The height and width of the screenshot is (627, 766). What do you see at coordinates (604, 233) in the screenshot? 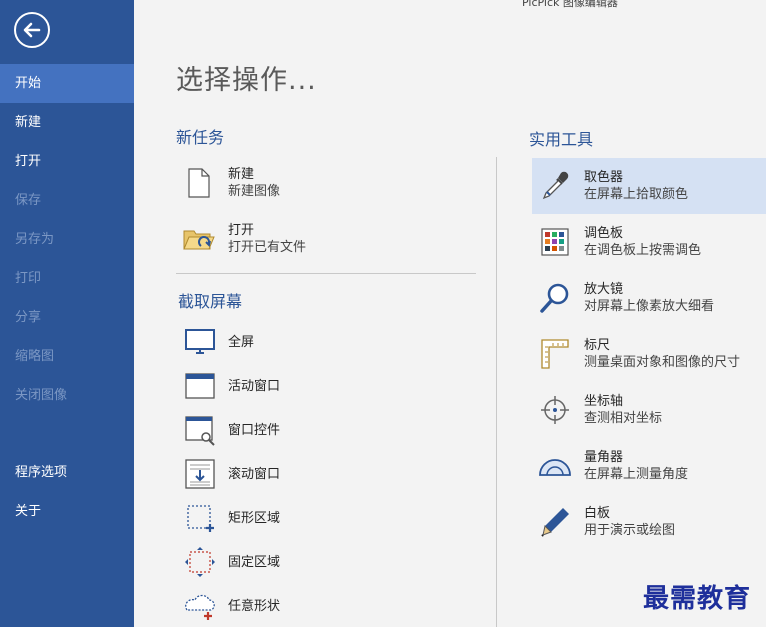
I see `tool-palette-label: 调色板` at bounding box center [604, 233].